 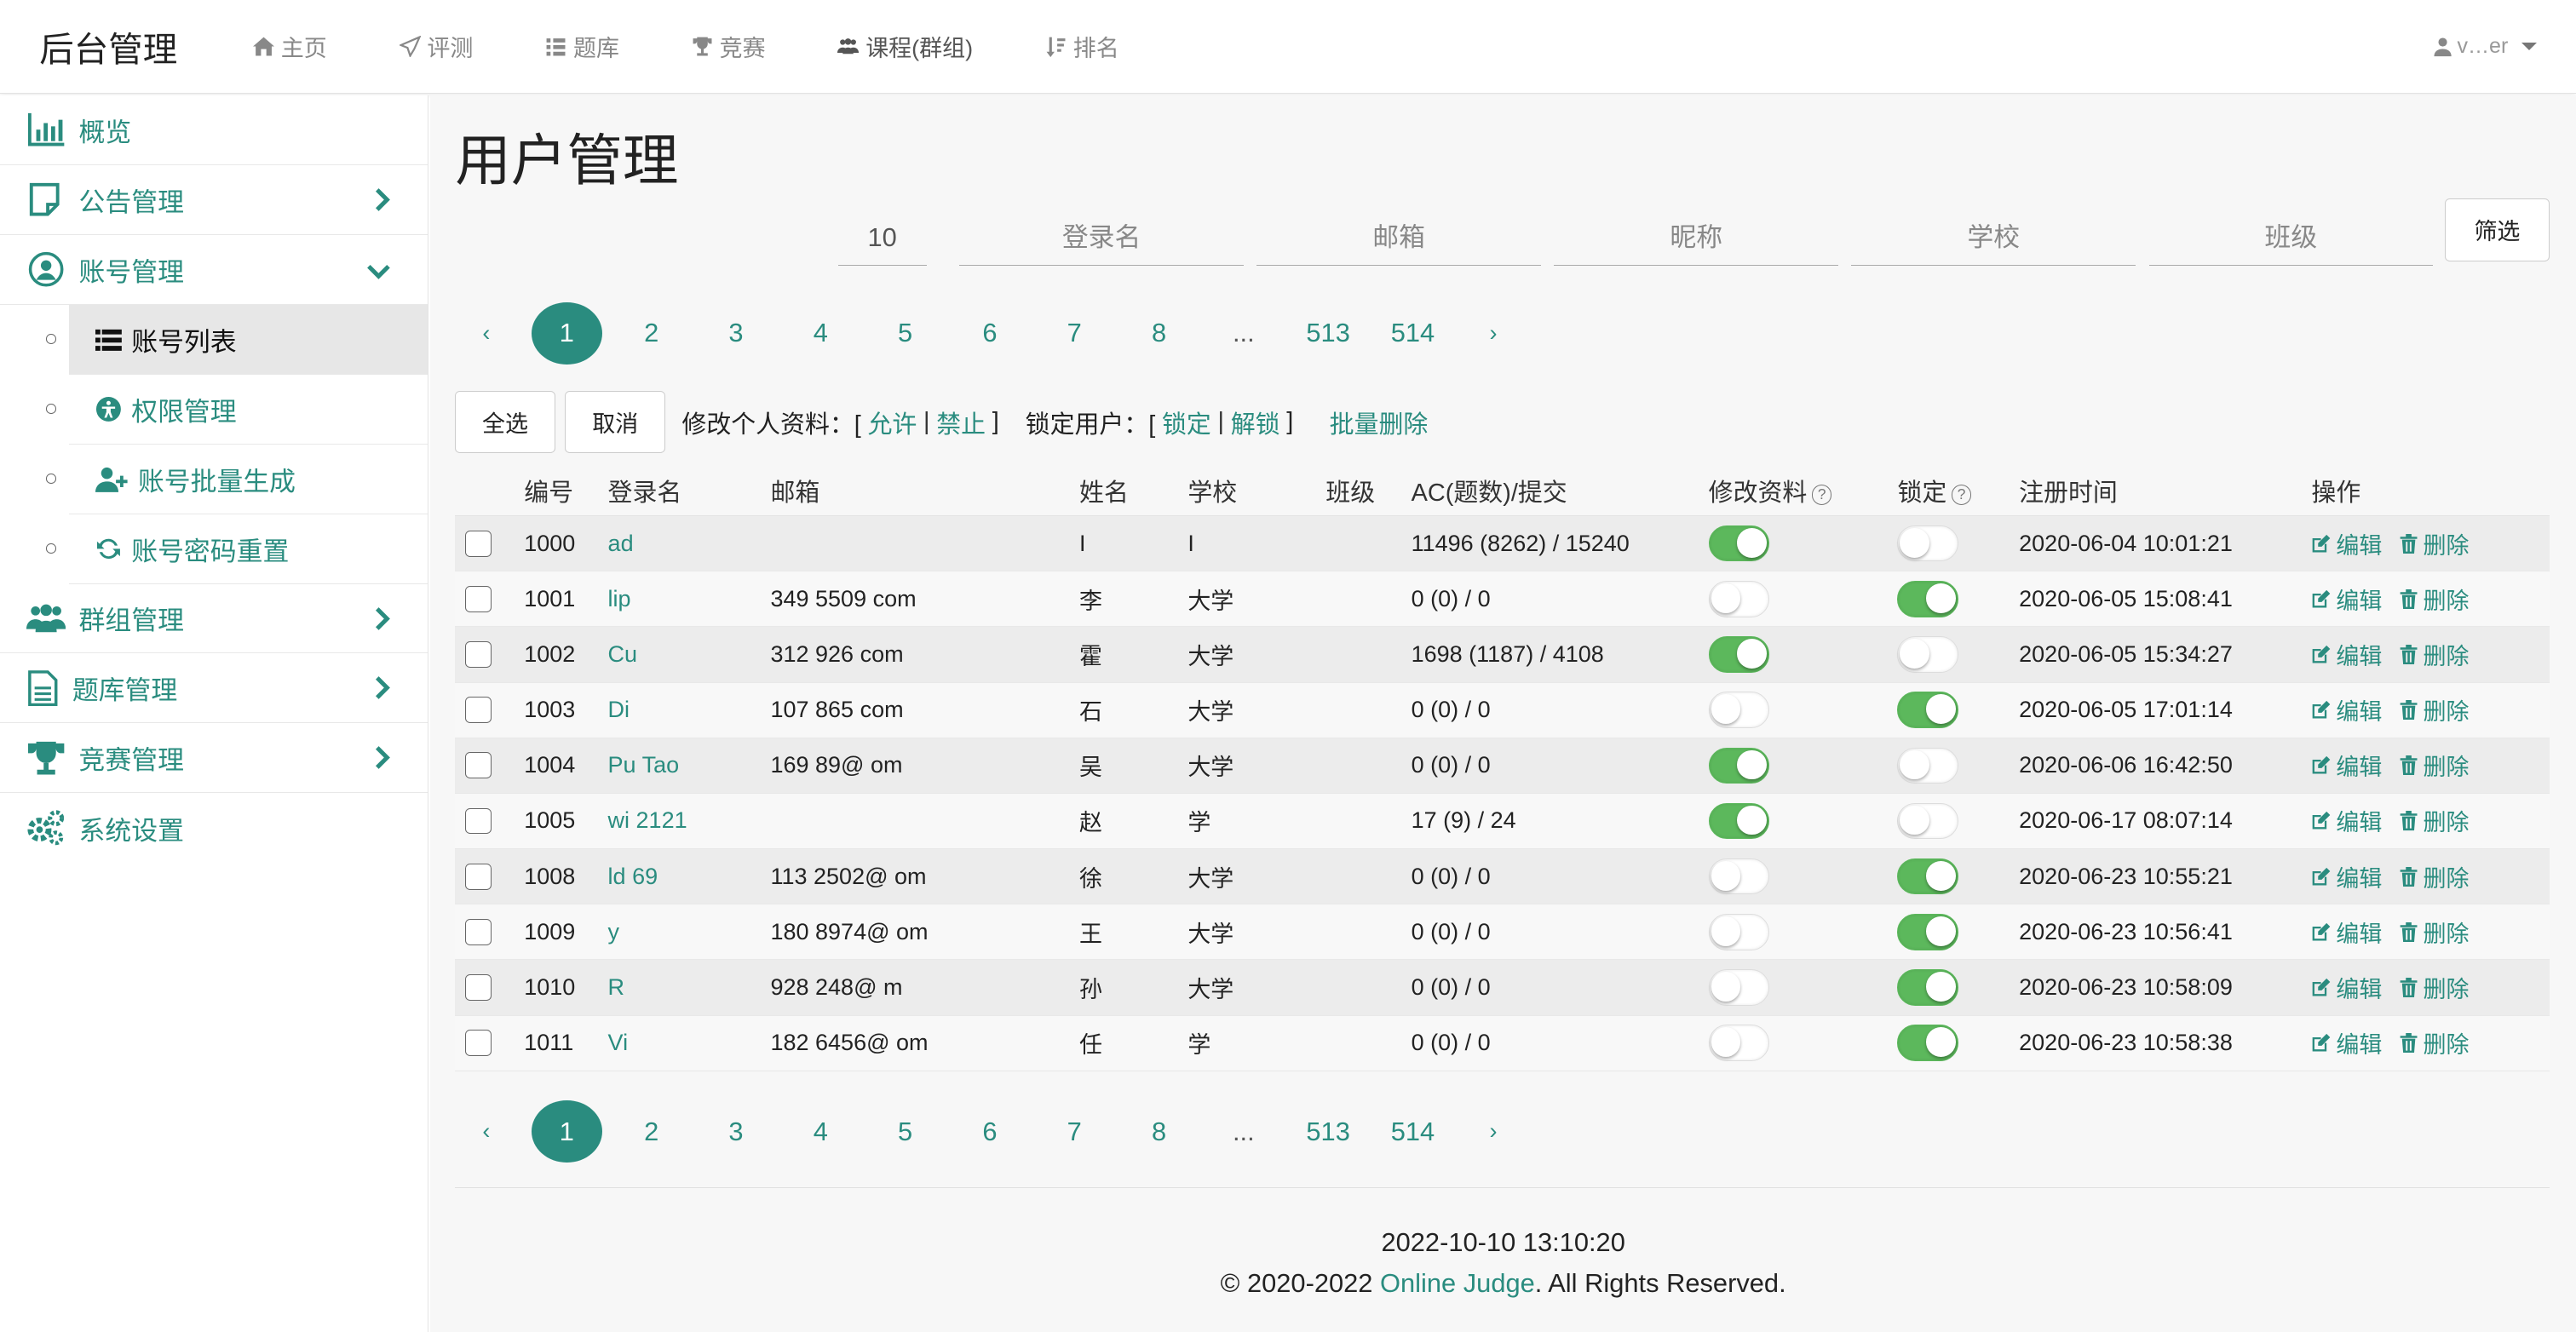 What do you see at coordinates (1697, 239) in the screenshot?
I see `nickname-filter-input` at bounding box center [1697, 239].